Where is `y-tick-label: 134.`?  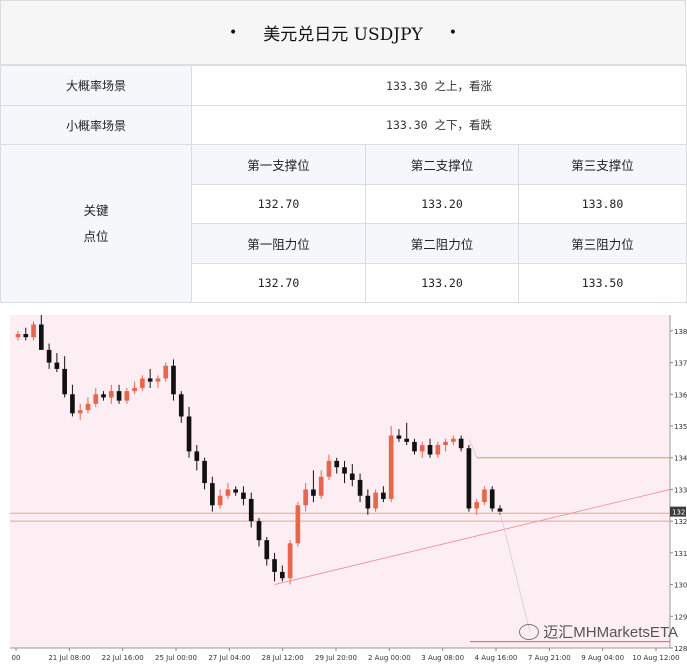 y-tick-label: 134. is located at coordinates (680, 459).